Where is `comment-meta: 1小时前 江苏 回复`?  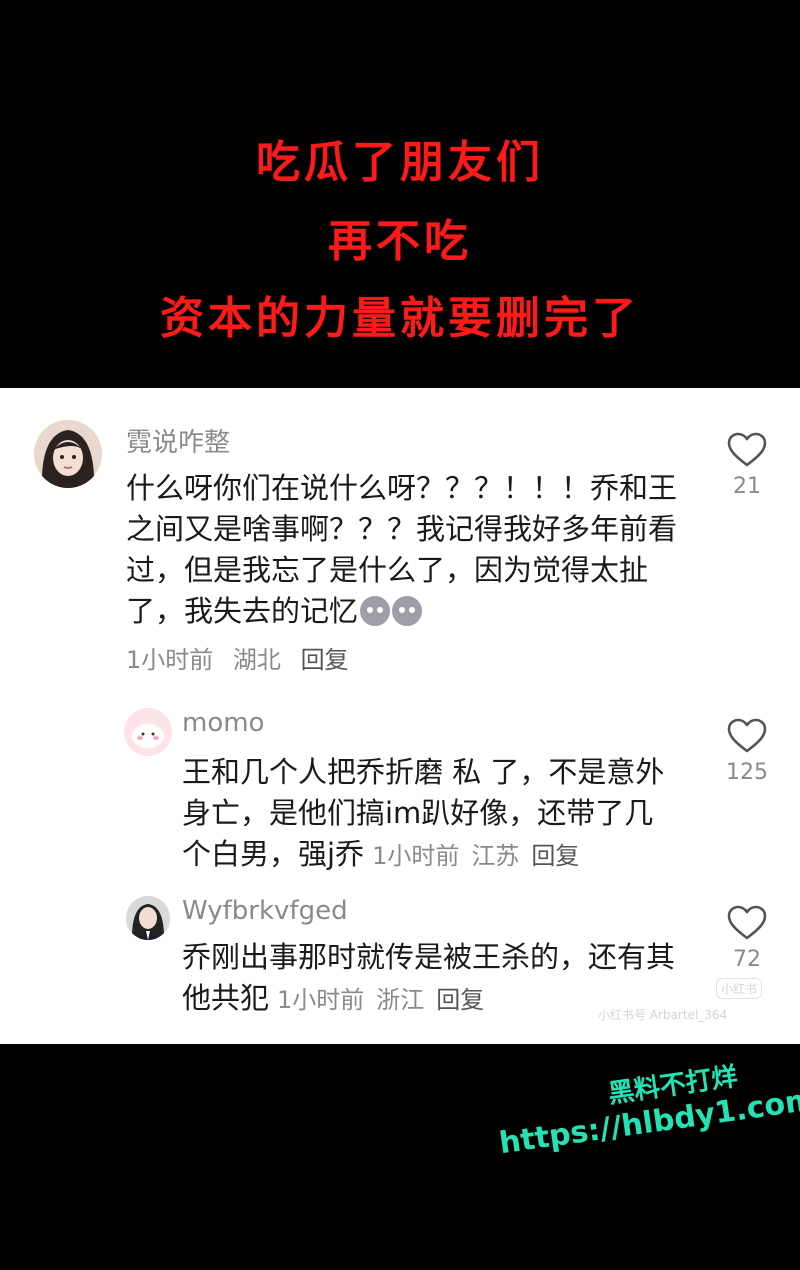
comment-meta: 1小时前 江苏 回复 is located at coordinates (475, 856).